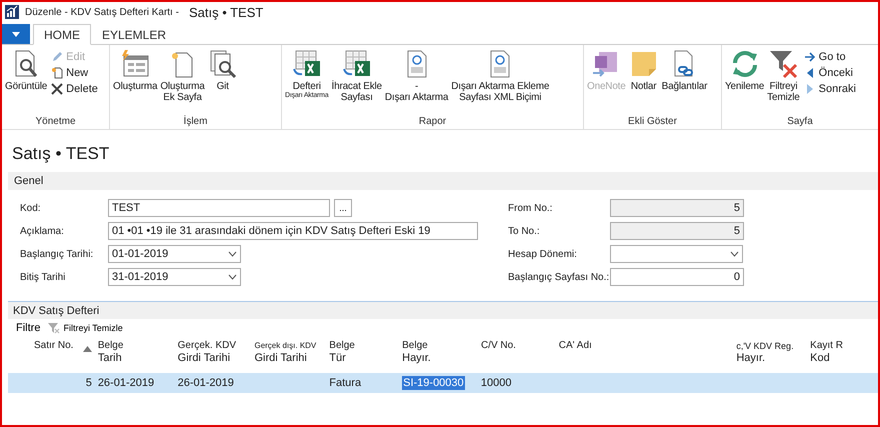 This screenshot has height=427, width=880. I want to click on group-label: Rapor, so click(433, 122).